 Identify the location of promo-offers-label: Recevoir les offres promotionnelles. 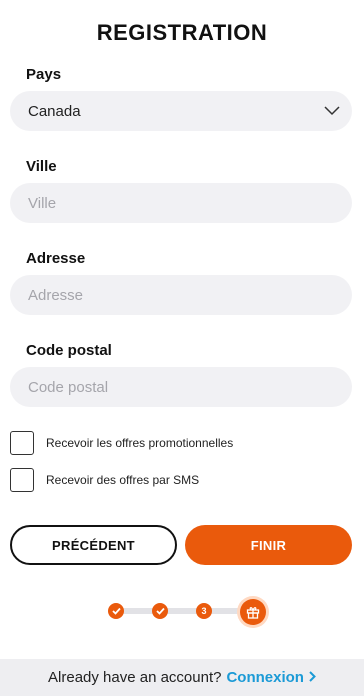
(140, 443).